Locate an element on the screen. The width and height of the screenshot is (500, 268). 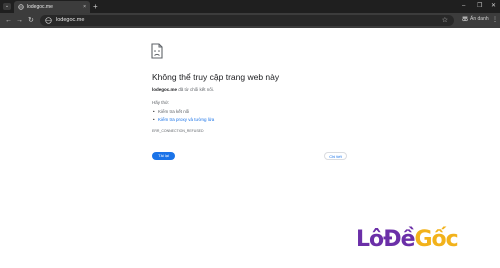
back-arrow-icon: ← is located at coordinates (8, 20).